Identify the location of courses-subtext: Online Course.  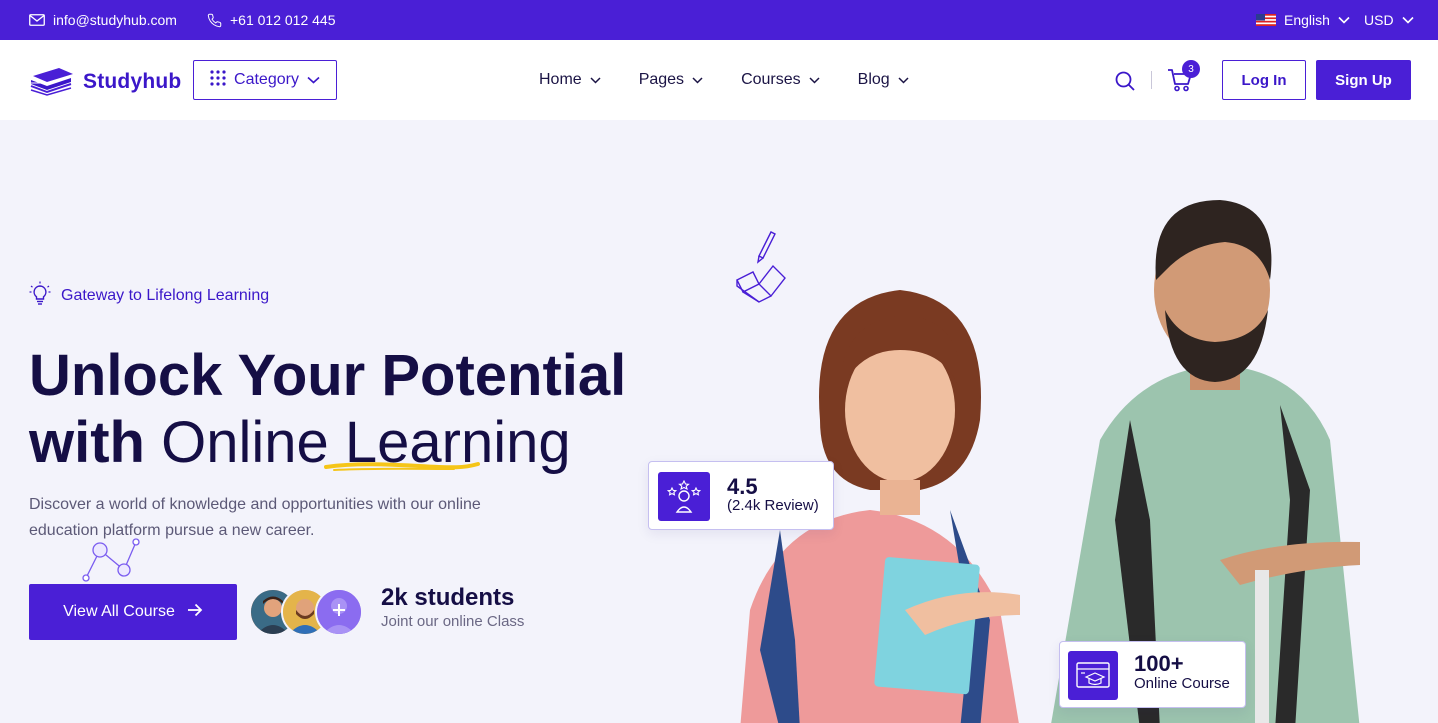
(1182, 683).